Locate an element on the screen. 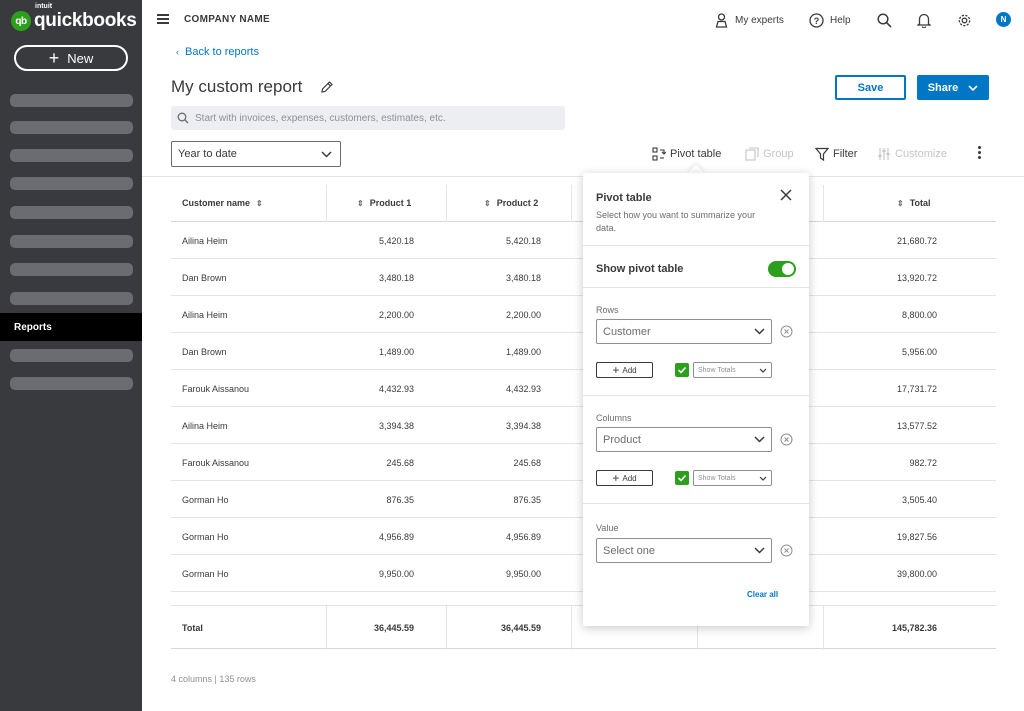 Image resolution: width=1024 pixels, height=711 pixels. total-cell: 982.72 is located at coordinates (923, 462).